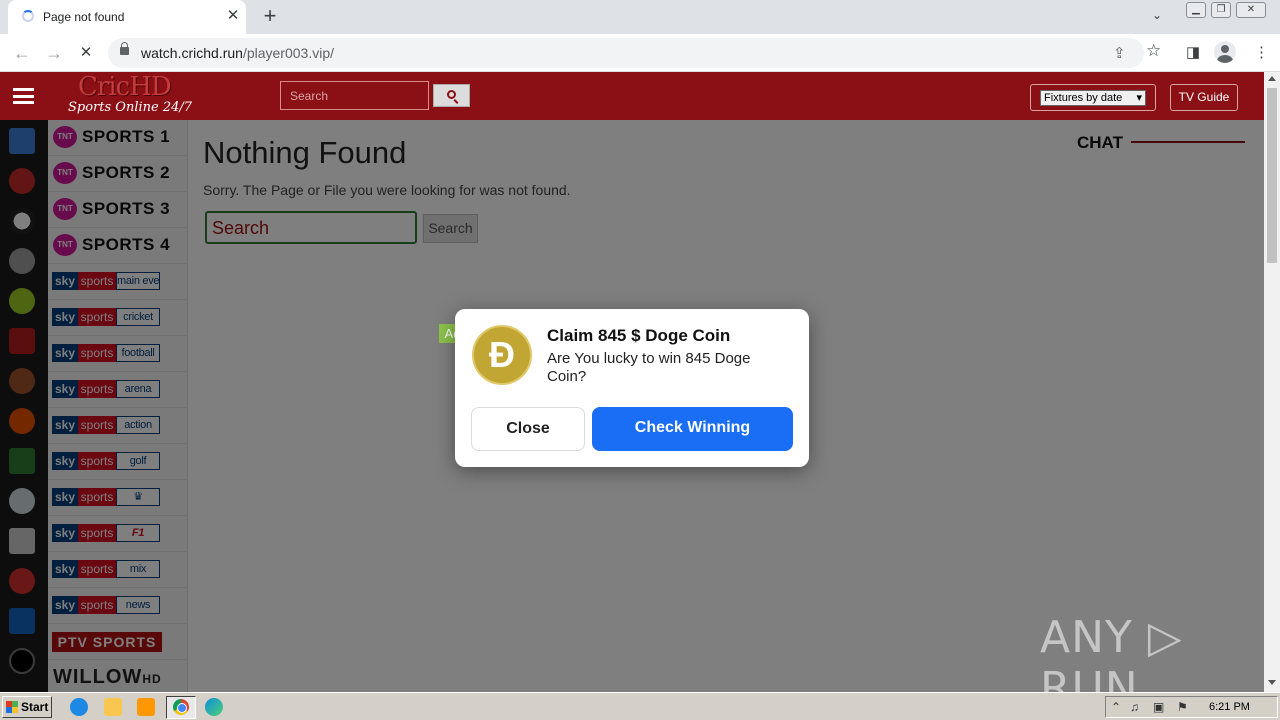 Image resolution: width=1280 pixels, height=720 pixels. Describe the element at coordinates (649, 367) in the screenshot. I see `ad-body-text: Are You lucky to win 845 Doge Coin?` at that location.